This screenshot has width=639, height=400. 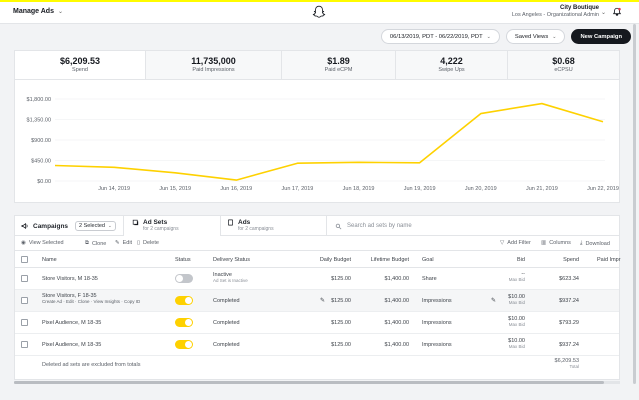 I want to click on adset-name: Store Visitors, M 18-35, so click(x=70, y=279).